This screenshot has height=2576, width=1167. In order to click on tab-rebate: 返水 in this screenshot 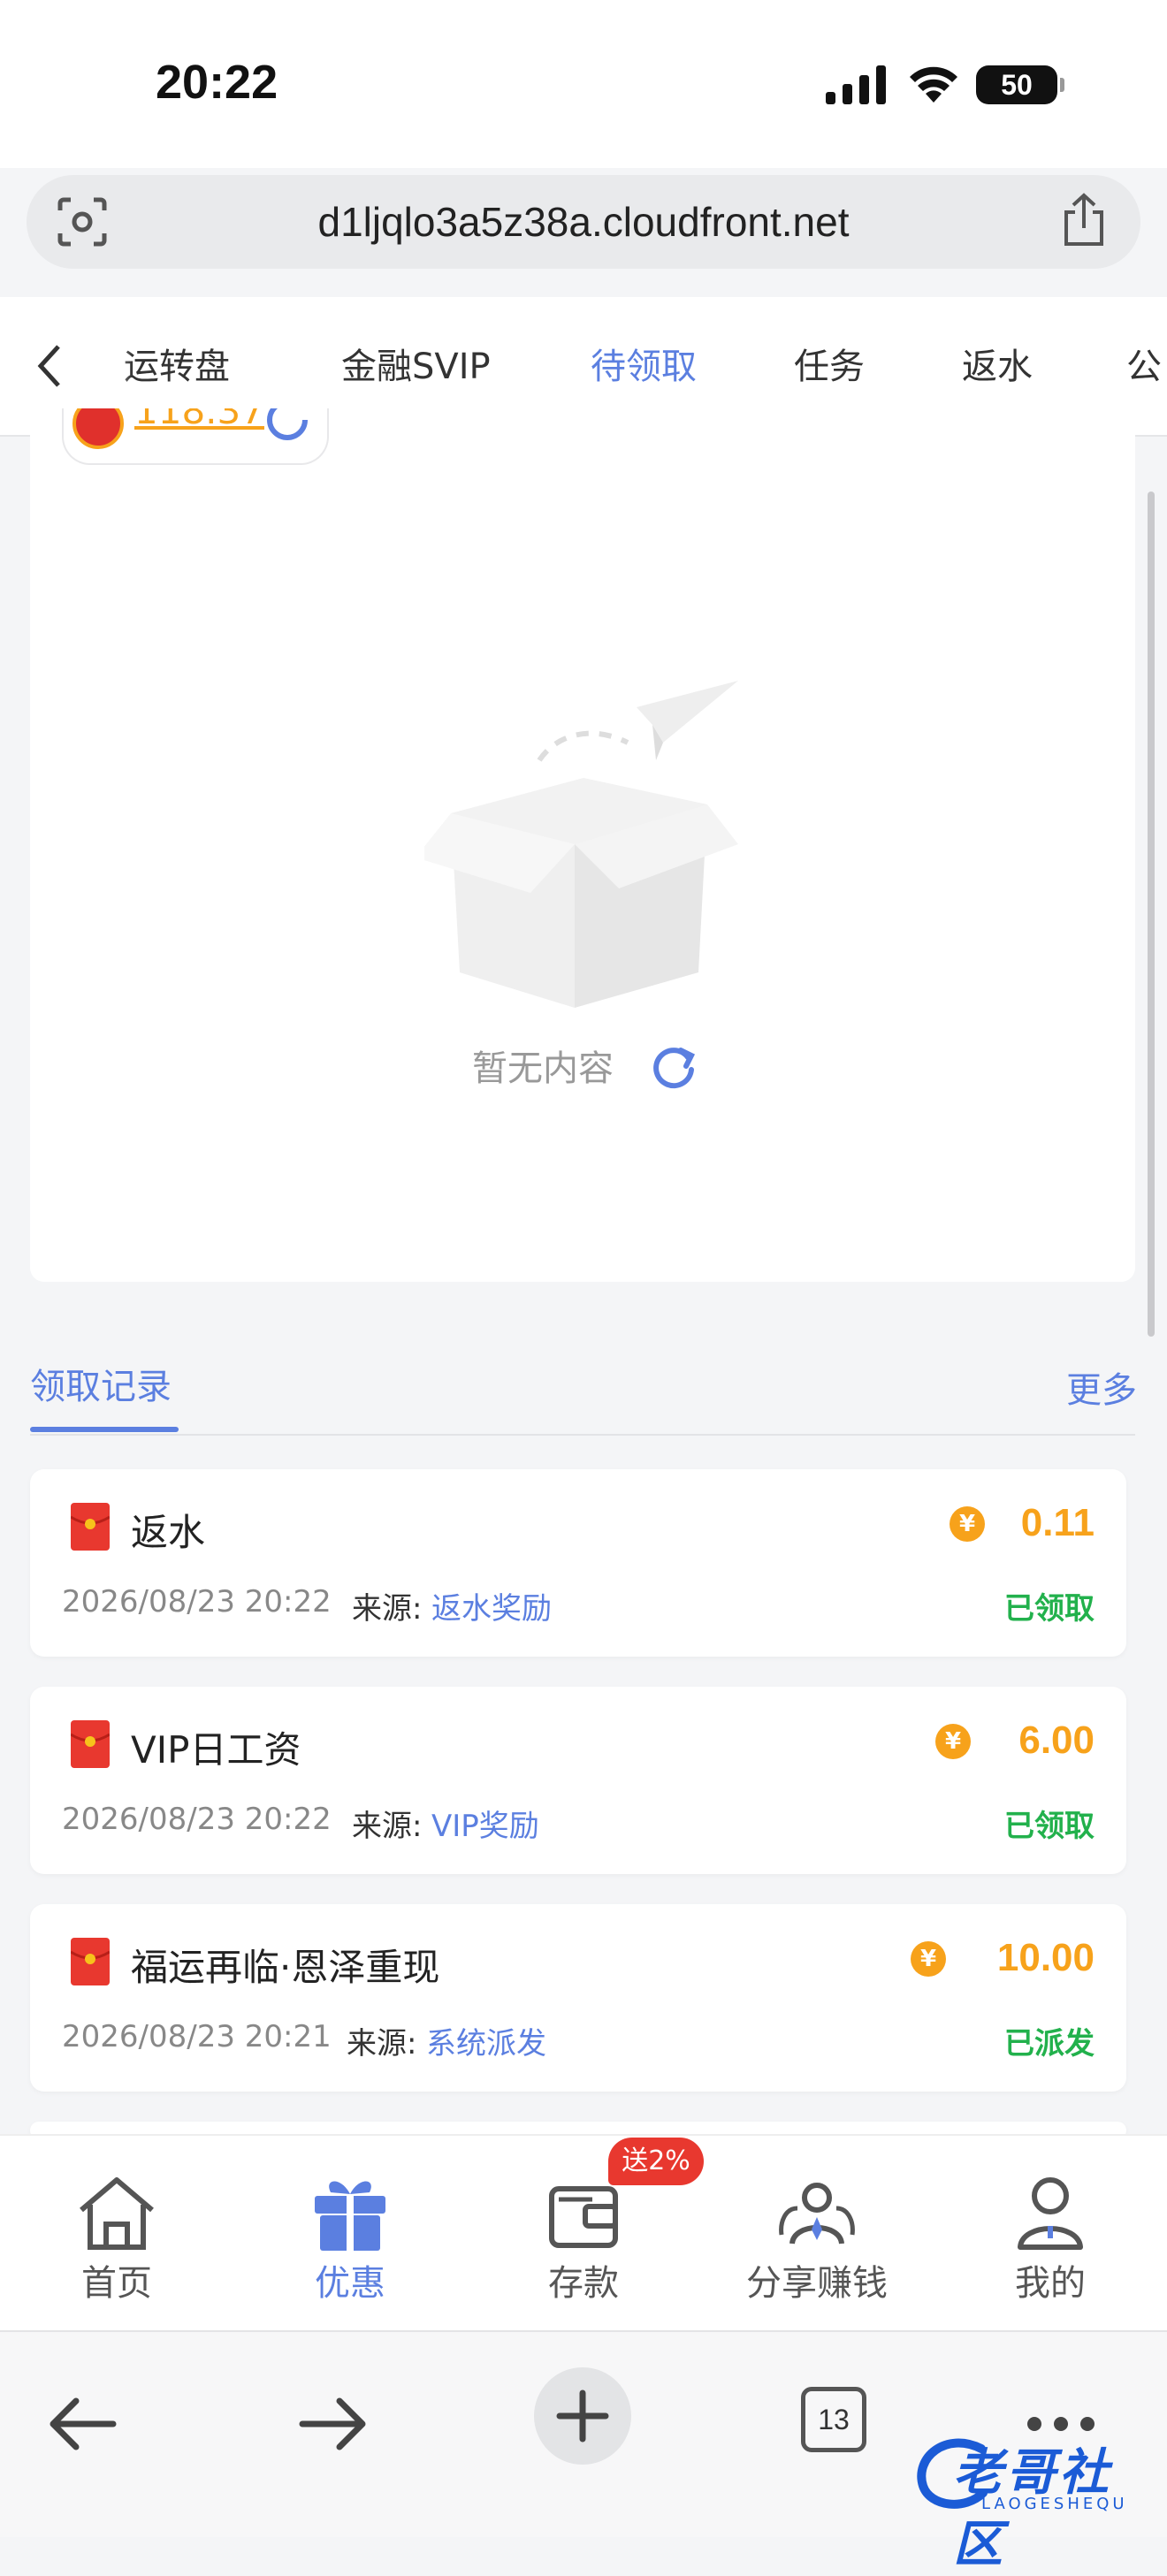, I will do `click(997, 363)`.